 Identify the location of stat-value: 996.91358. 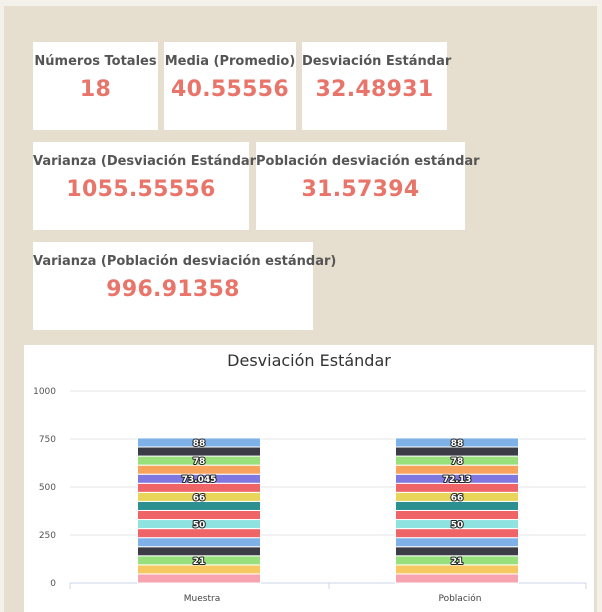
(173, 289).